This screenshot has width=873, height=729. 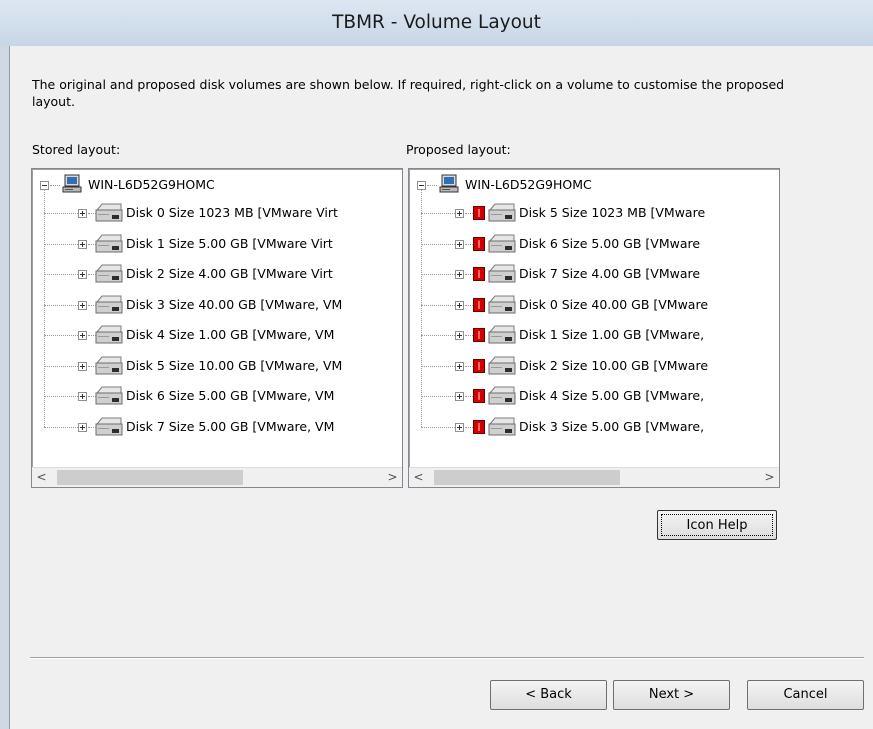 I want to click on proposed-disk-node: Disk 4 Size 5.00 GB [VMware,, so click(x=594, y=396).